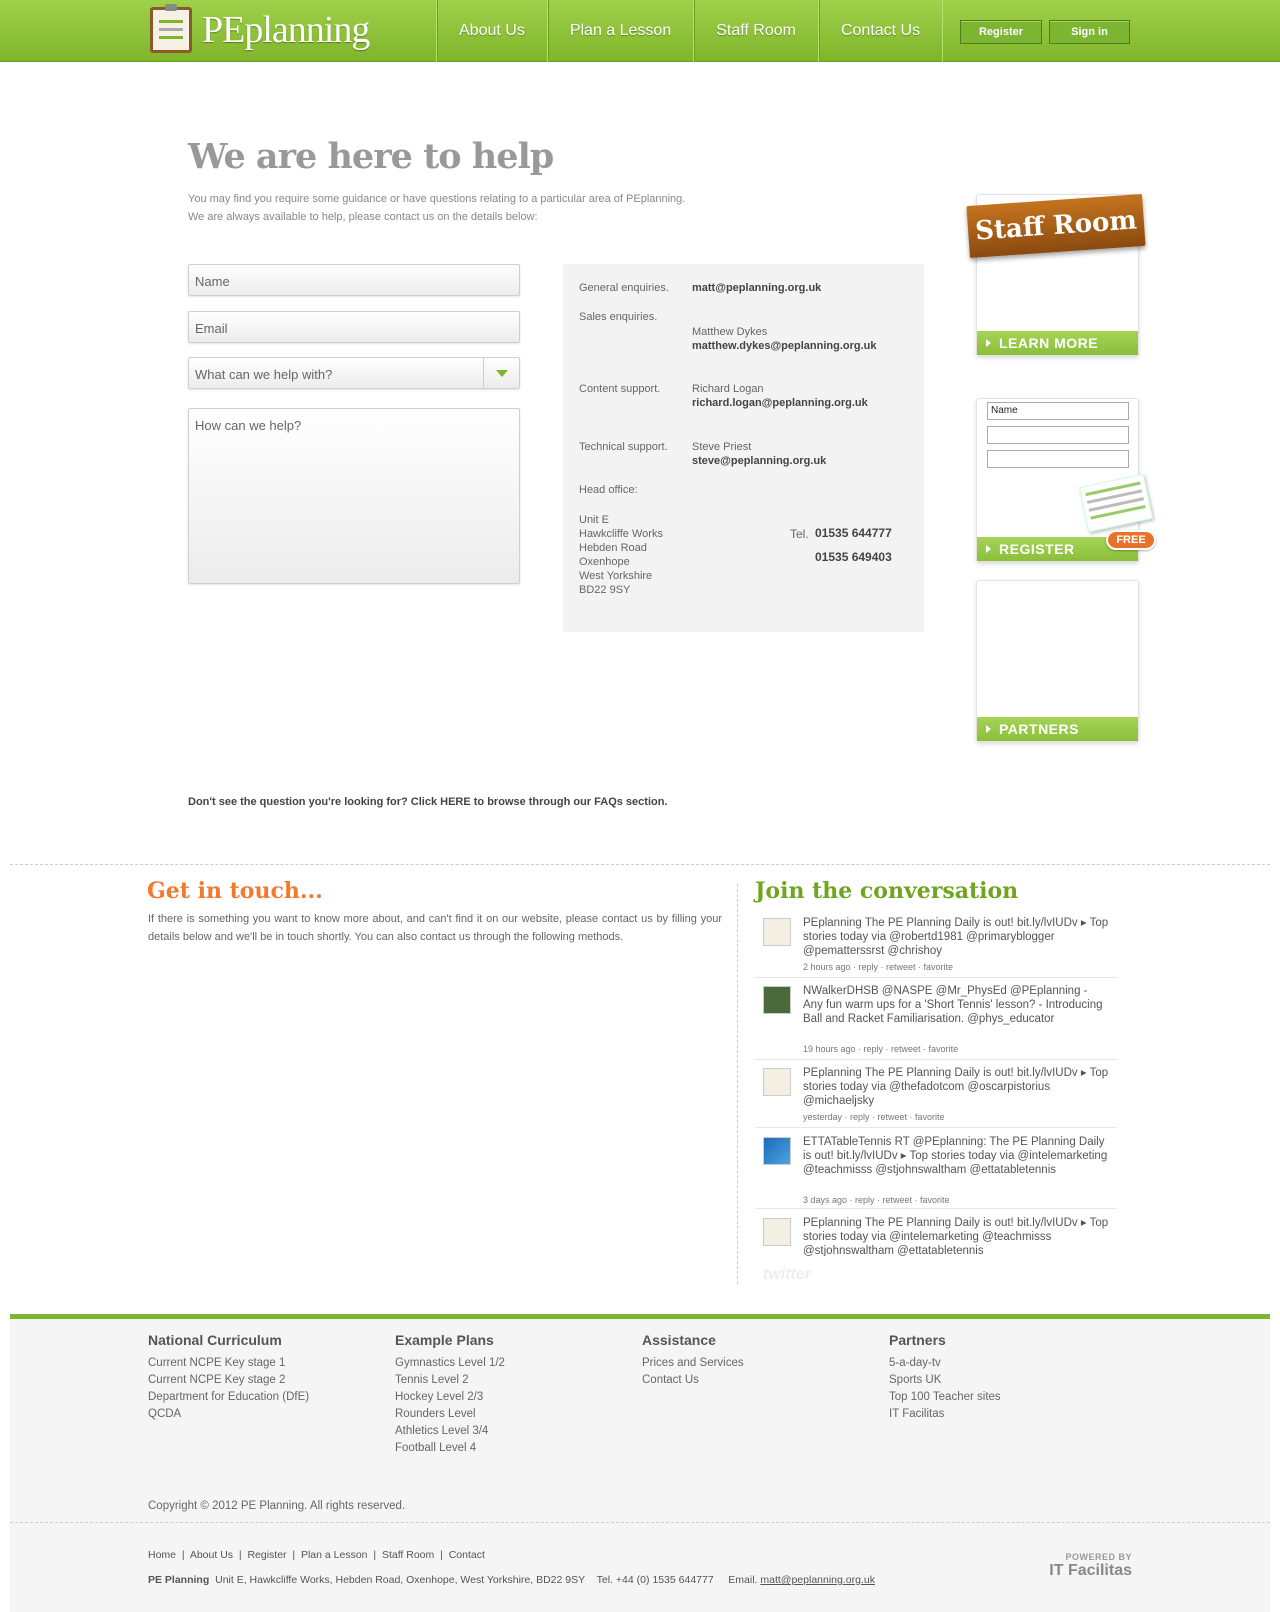 The image size is (1280, 1612). I want to click on footer-divider, so click(640, 1522).